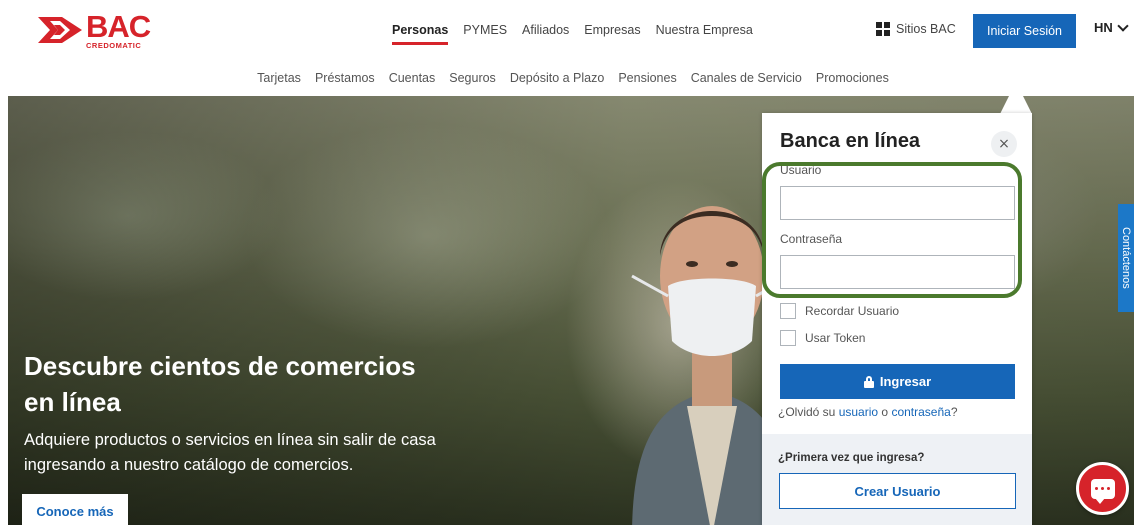 This screenshot has height=525, width=1134. What do you see at coordinates (897, 203) in the screenshot?
I see `username-input` at bounding box center [897, 203].